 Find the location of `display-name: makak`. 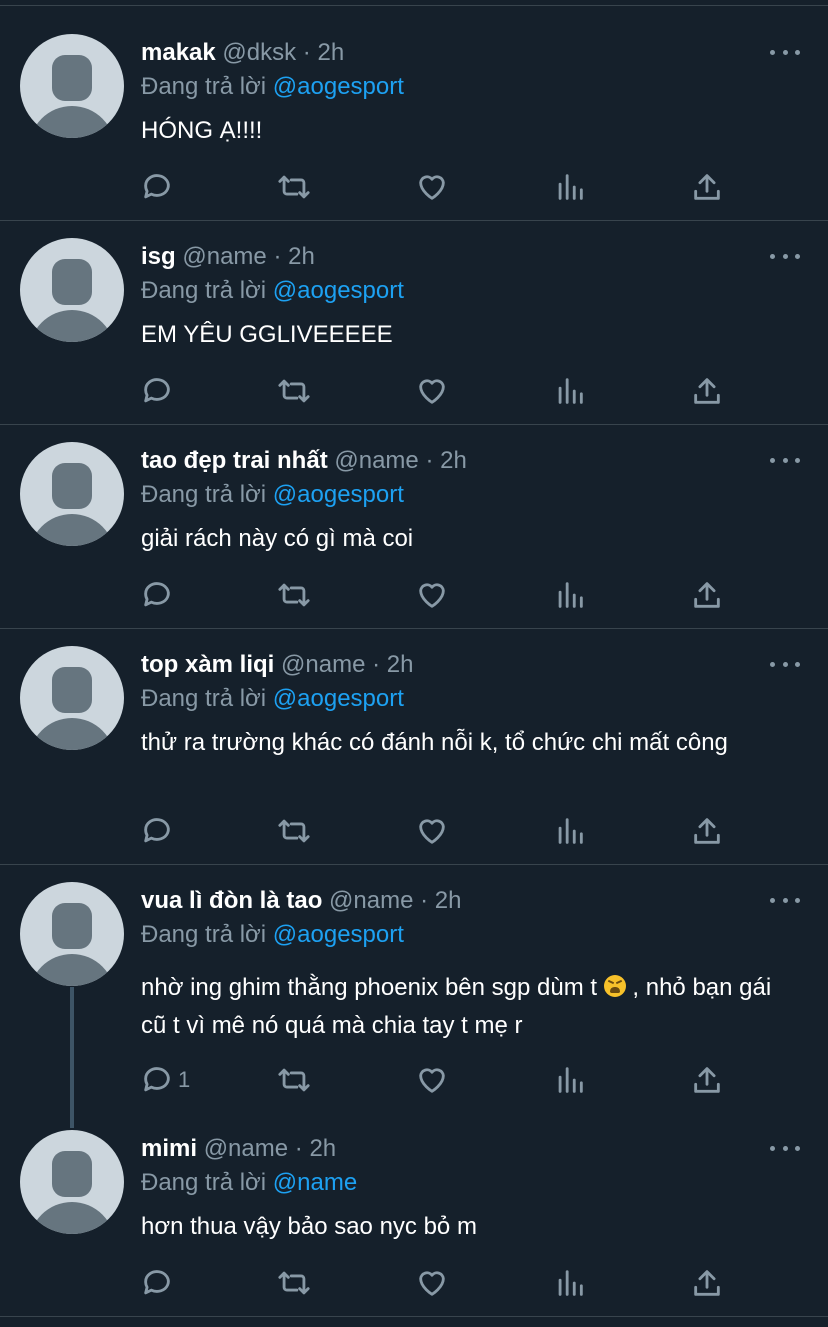

display-name: makak is located at coordinates (178, 52).